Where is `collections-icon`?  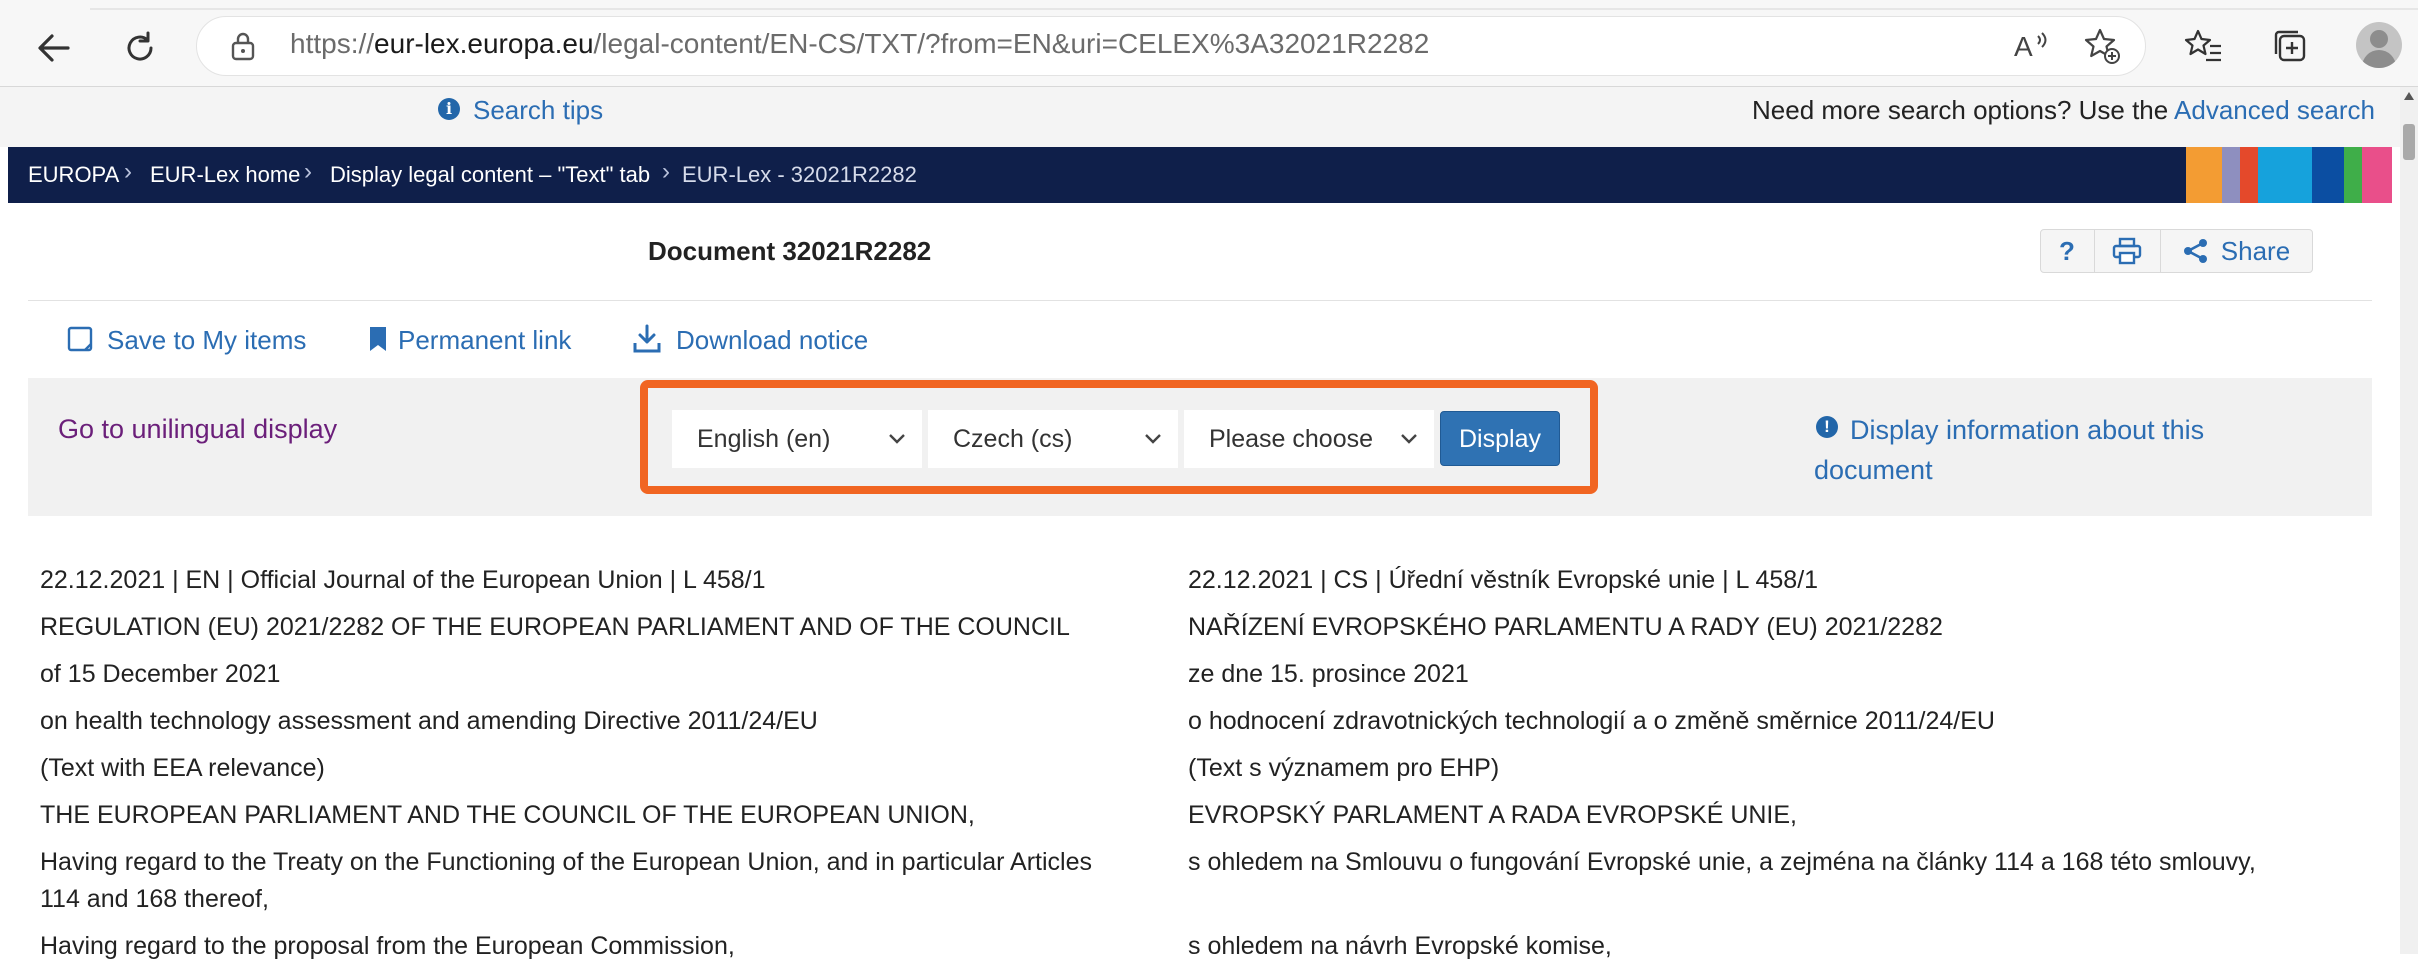
collections-icon is located at coordinates (2290, 46).